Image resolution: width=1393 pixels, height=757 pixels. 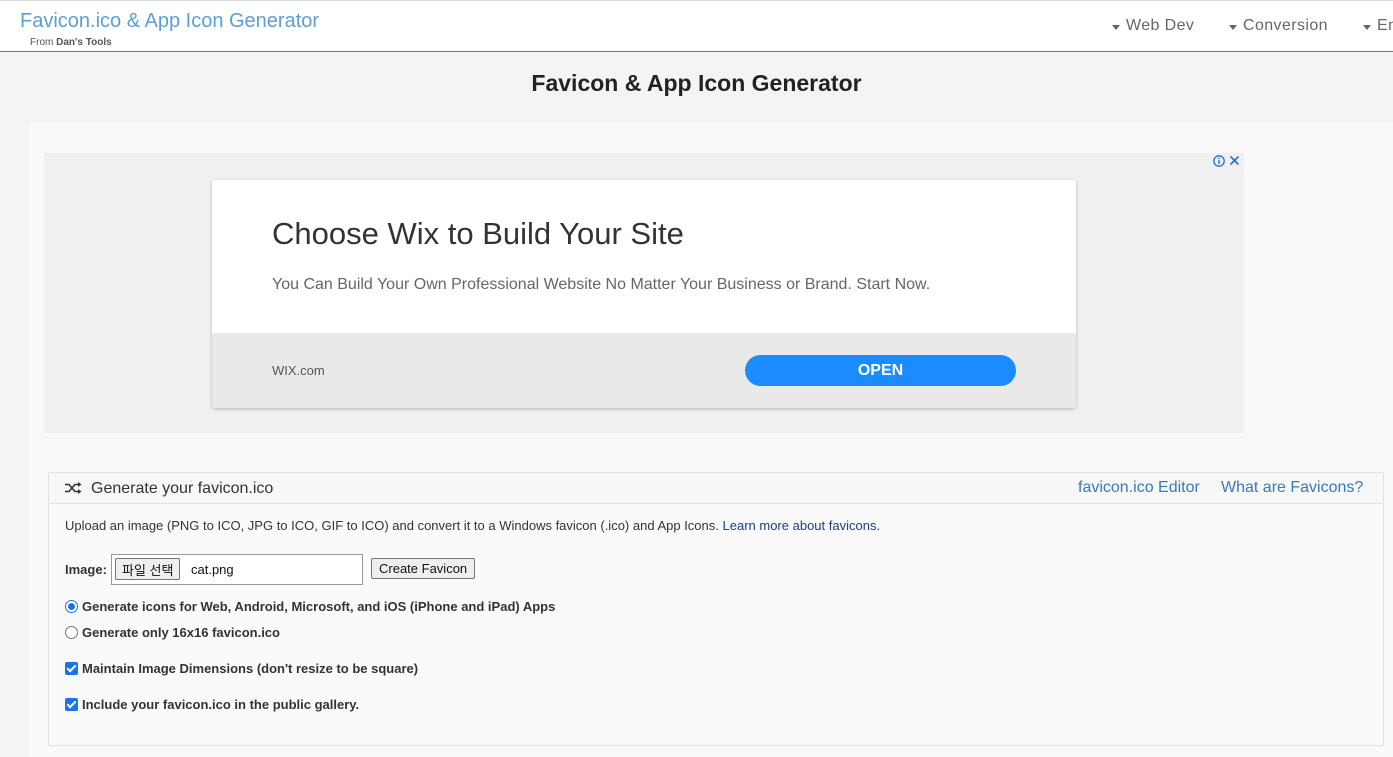 What do you see at coordinates (71, 704) in the screenshot?
I see `checkbox-public-gallery` at bounding box center [71, 704].